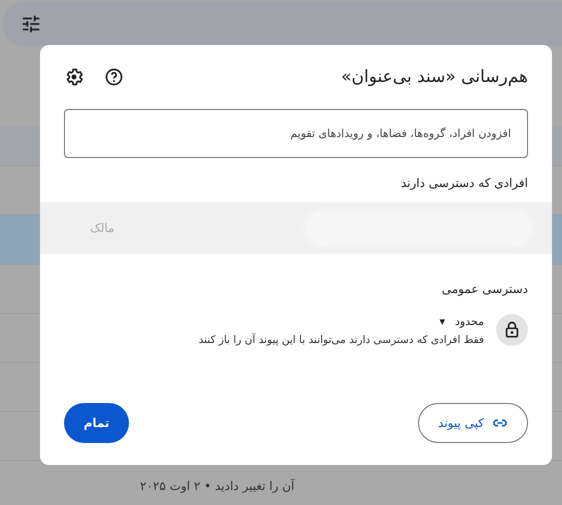  I want to click on help-icon, so click(114, 77).